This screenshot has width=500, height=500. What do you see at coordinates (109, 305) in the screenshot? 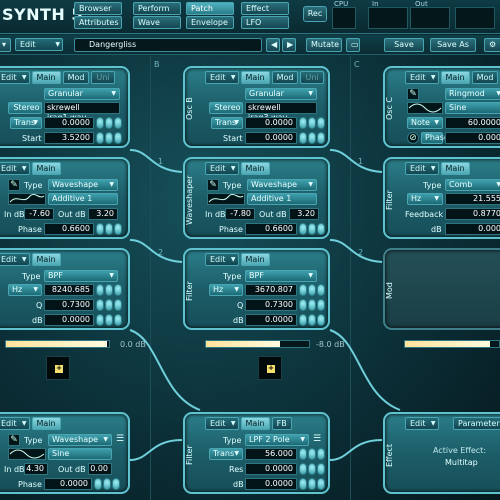
I see `filter-a-q-knobs` at bounding box center [109, 305].